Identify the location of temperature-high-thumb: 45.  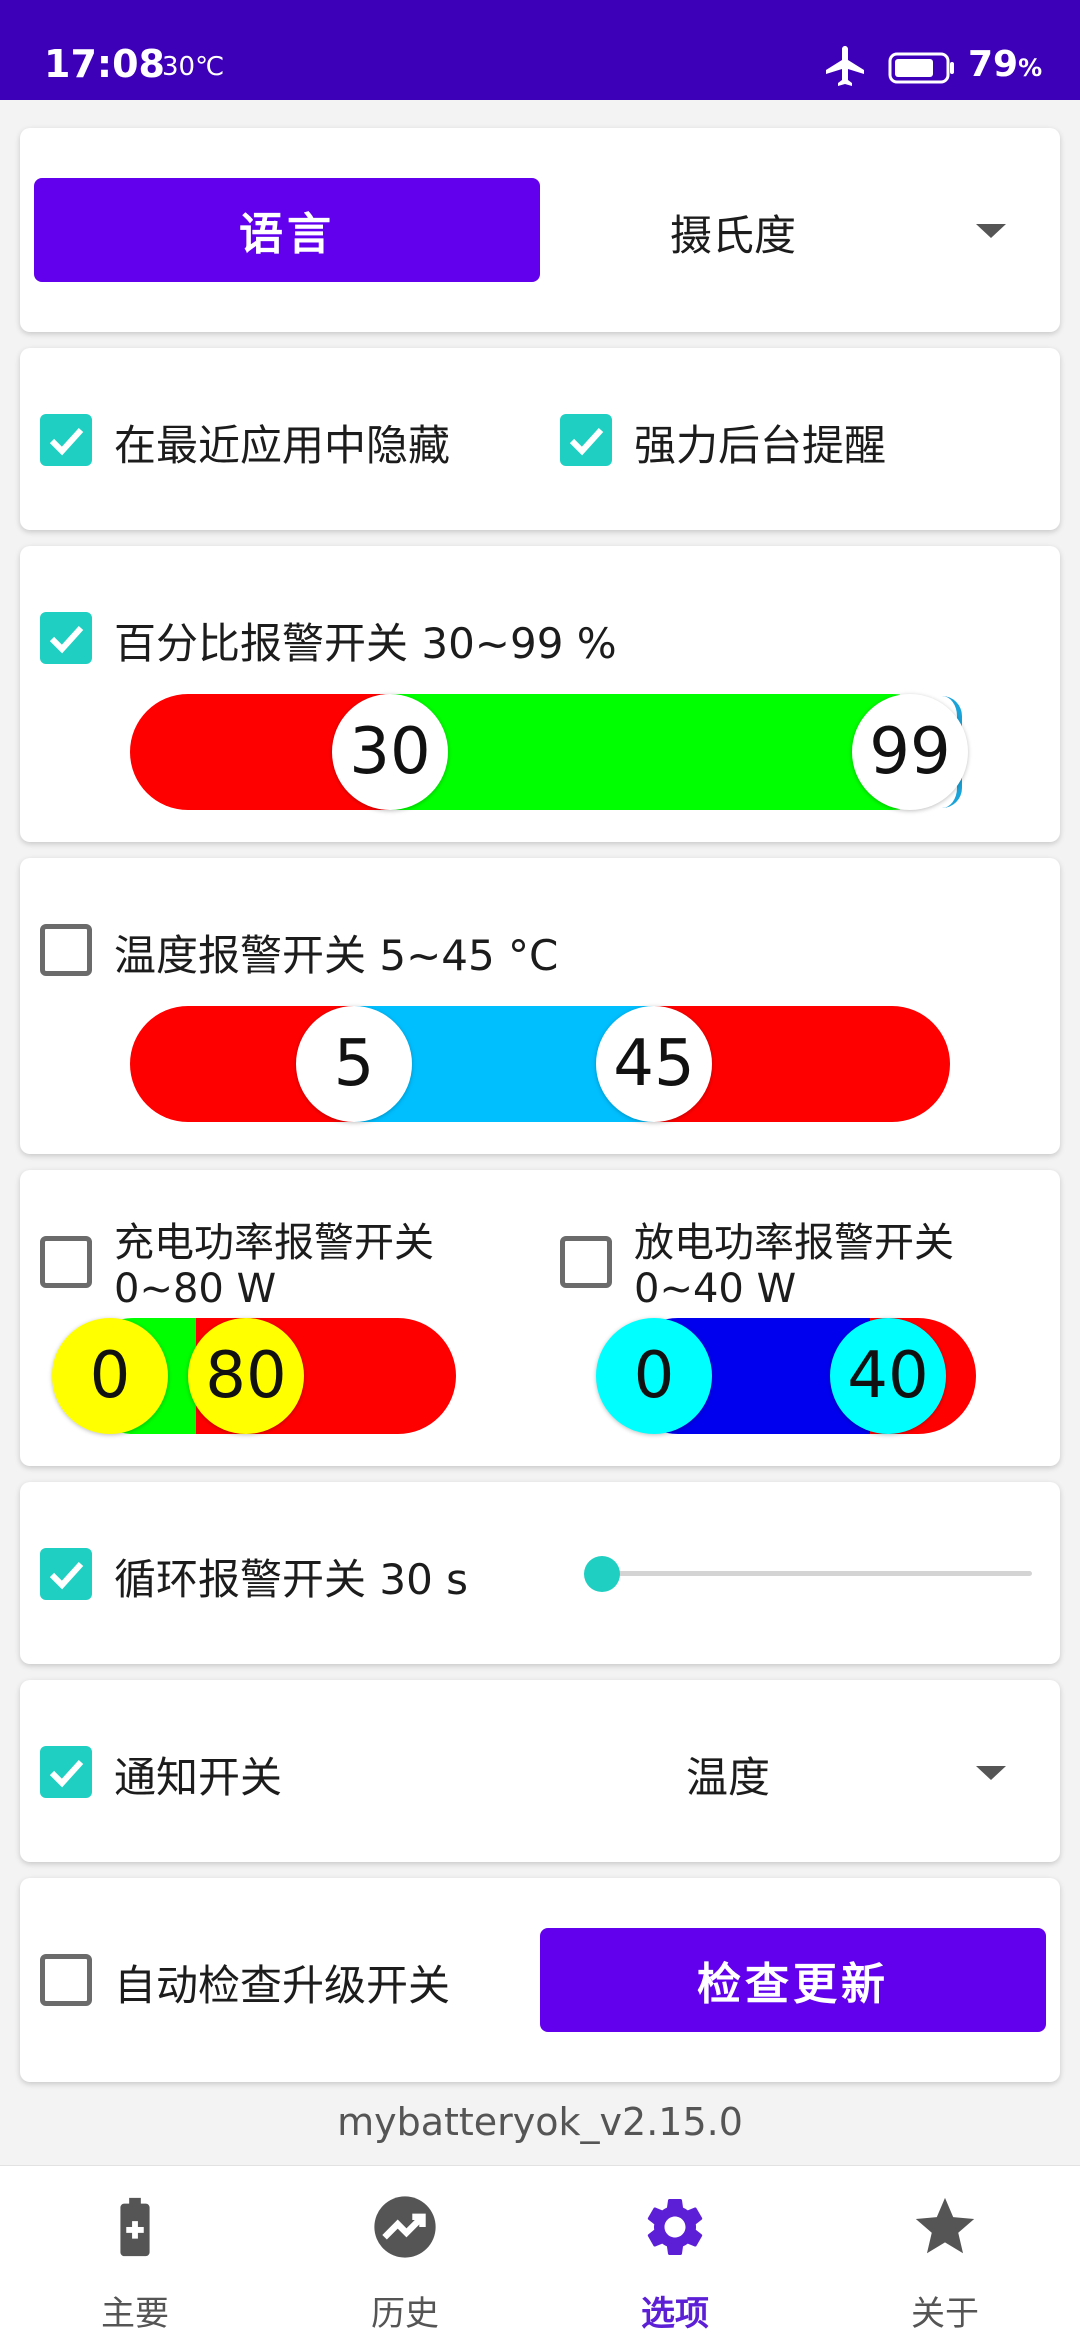
(654, 1064).